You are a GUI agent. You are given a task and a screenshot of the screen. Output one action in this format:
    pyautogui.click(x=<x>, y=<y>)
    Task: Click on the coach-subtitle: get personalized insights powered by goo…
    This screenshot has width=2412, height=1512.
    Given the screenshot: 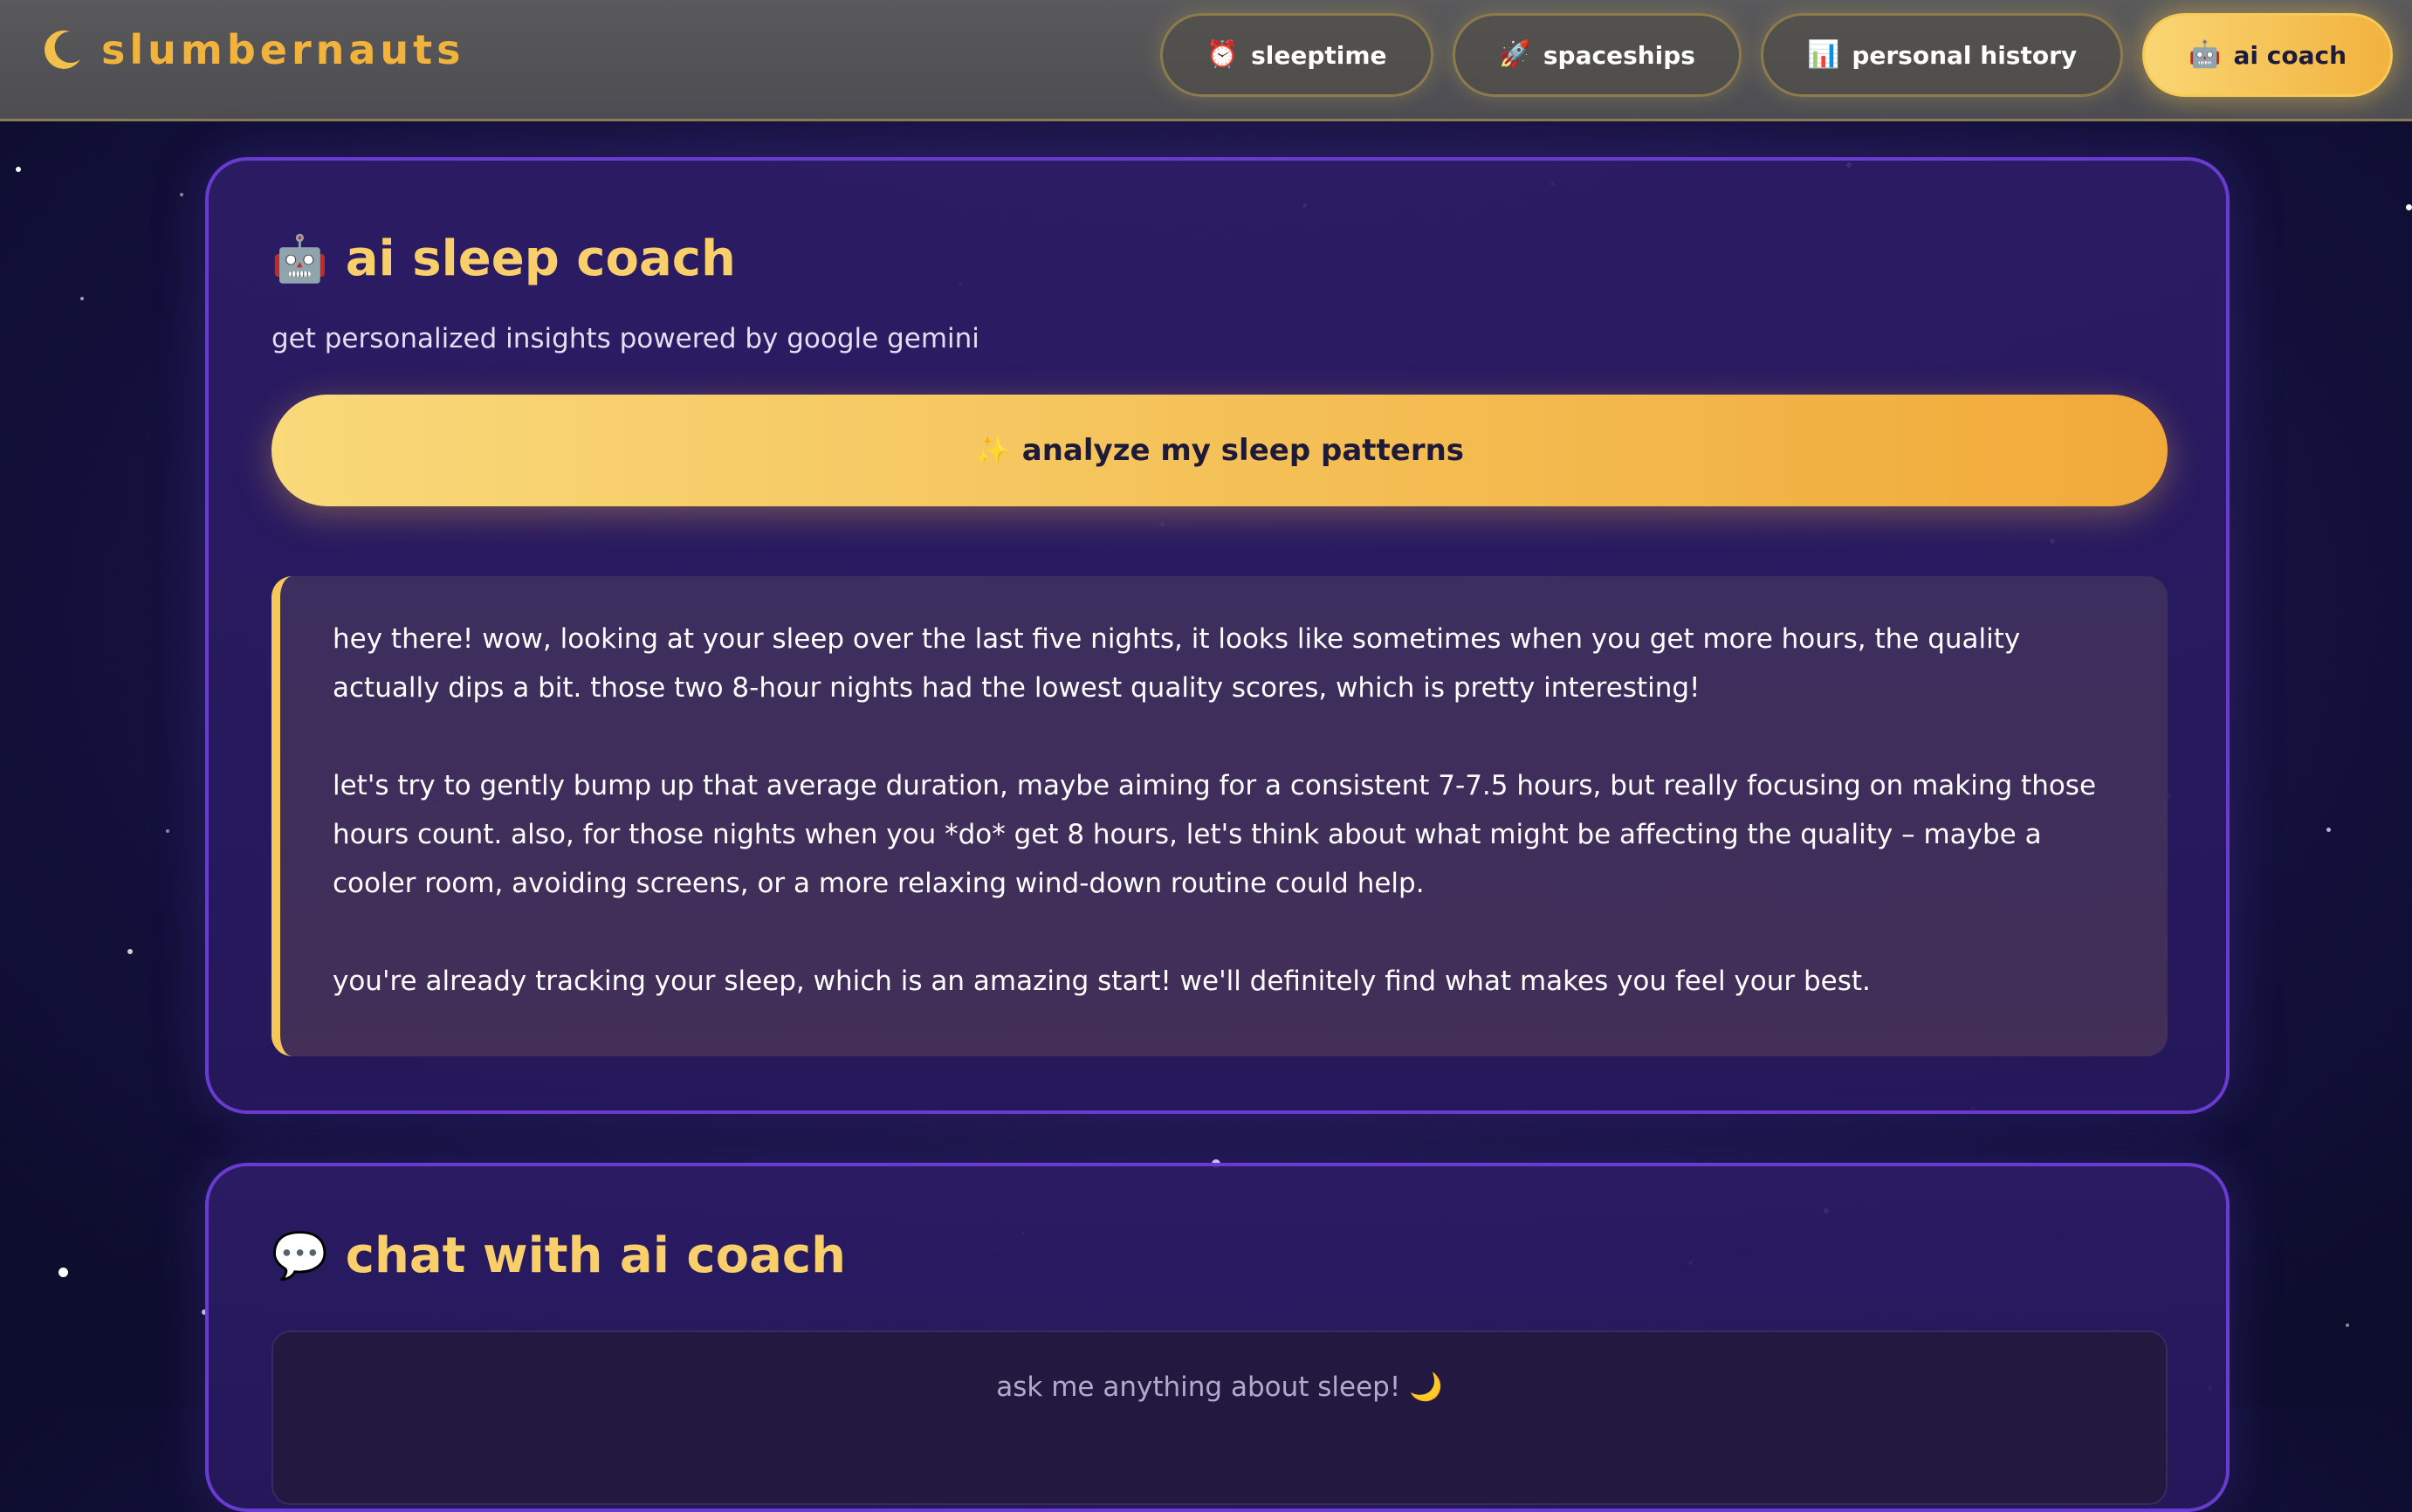 What is the action you would take?
    pyautogui.click(x=625, y=338)
    